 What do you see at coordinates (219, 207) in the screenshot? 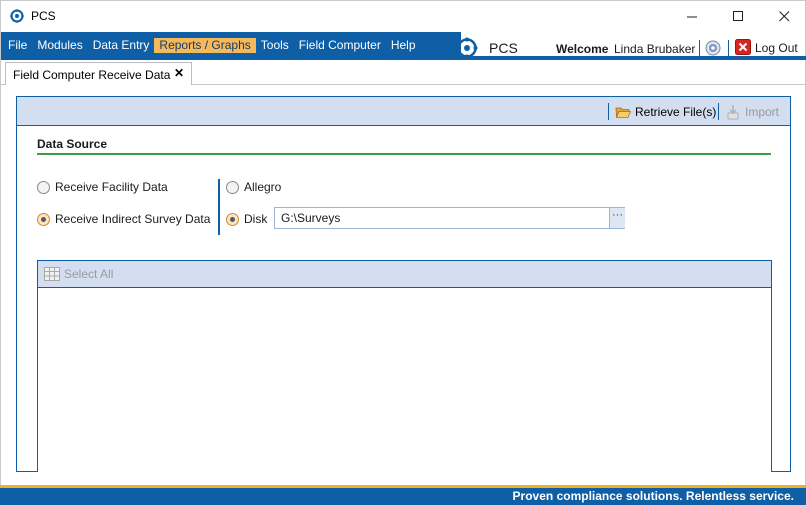
I see `options-divider` at bounding box center [219, 207].